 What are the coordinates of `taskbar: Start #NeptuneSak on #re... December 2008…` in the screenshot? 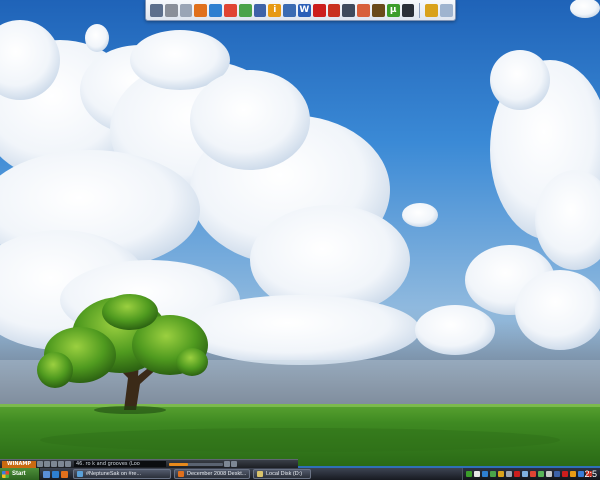 It's located at (300, 474).